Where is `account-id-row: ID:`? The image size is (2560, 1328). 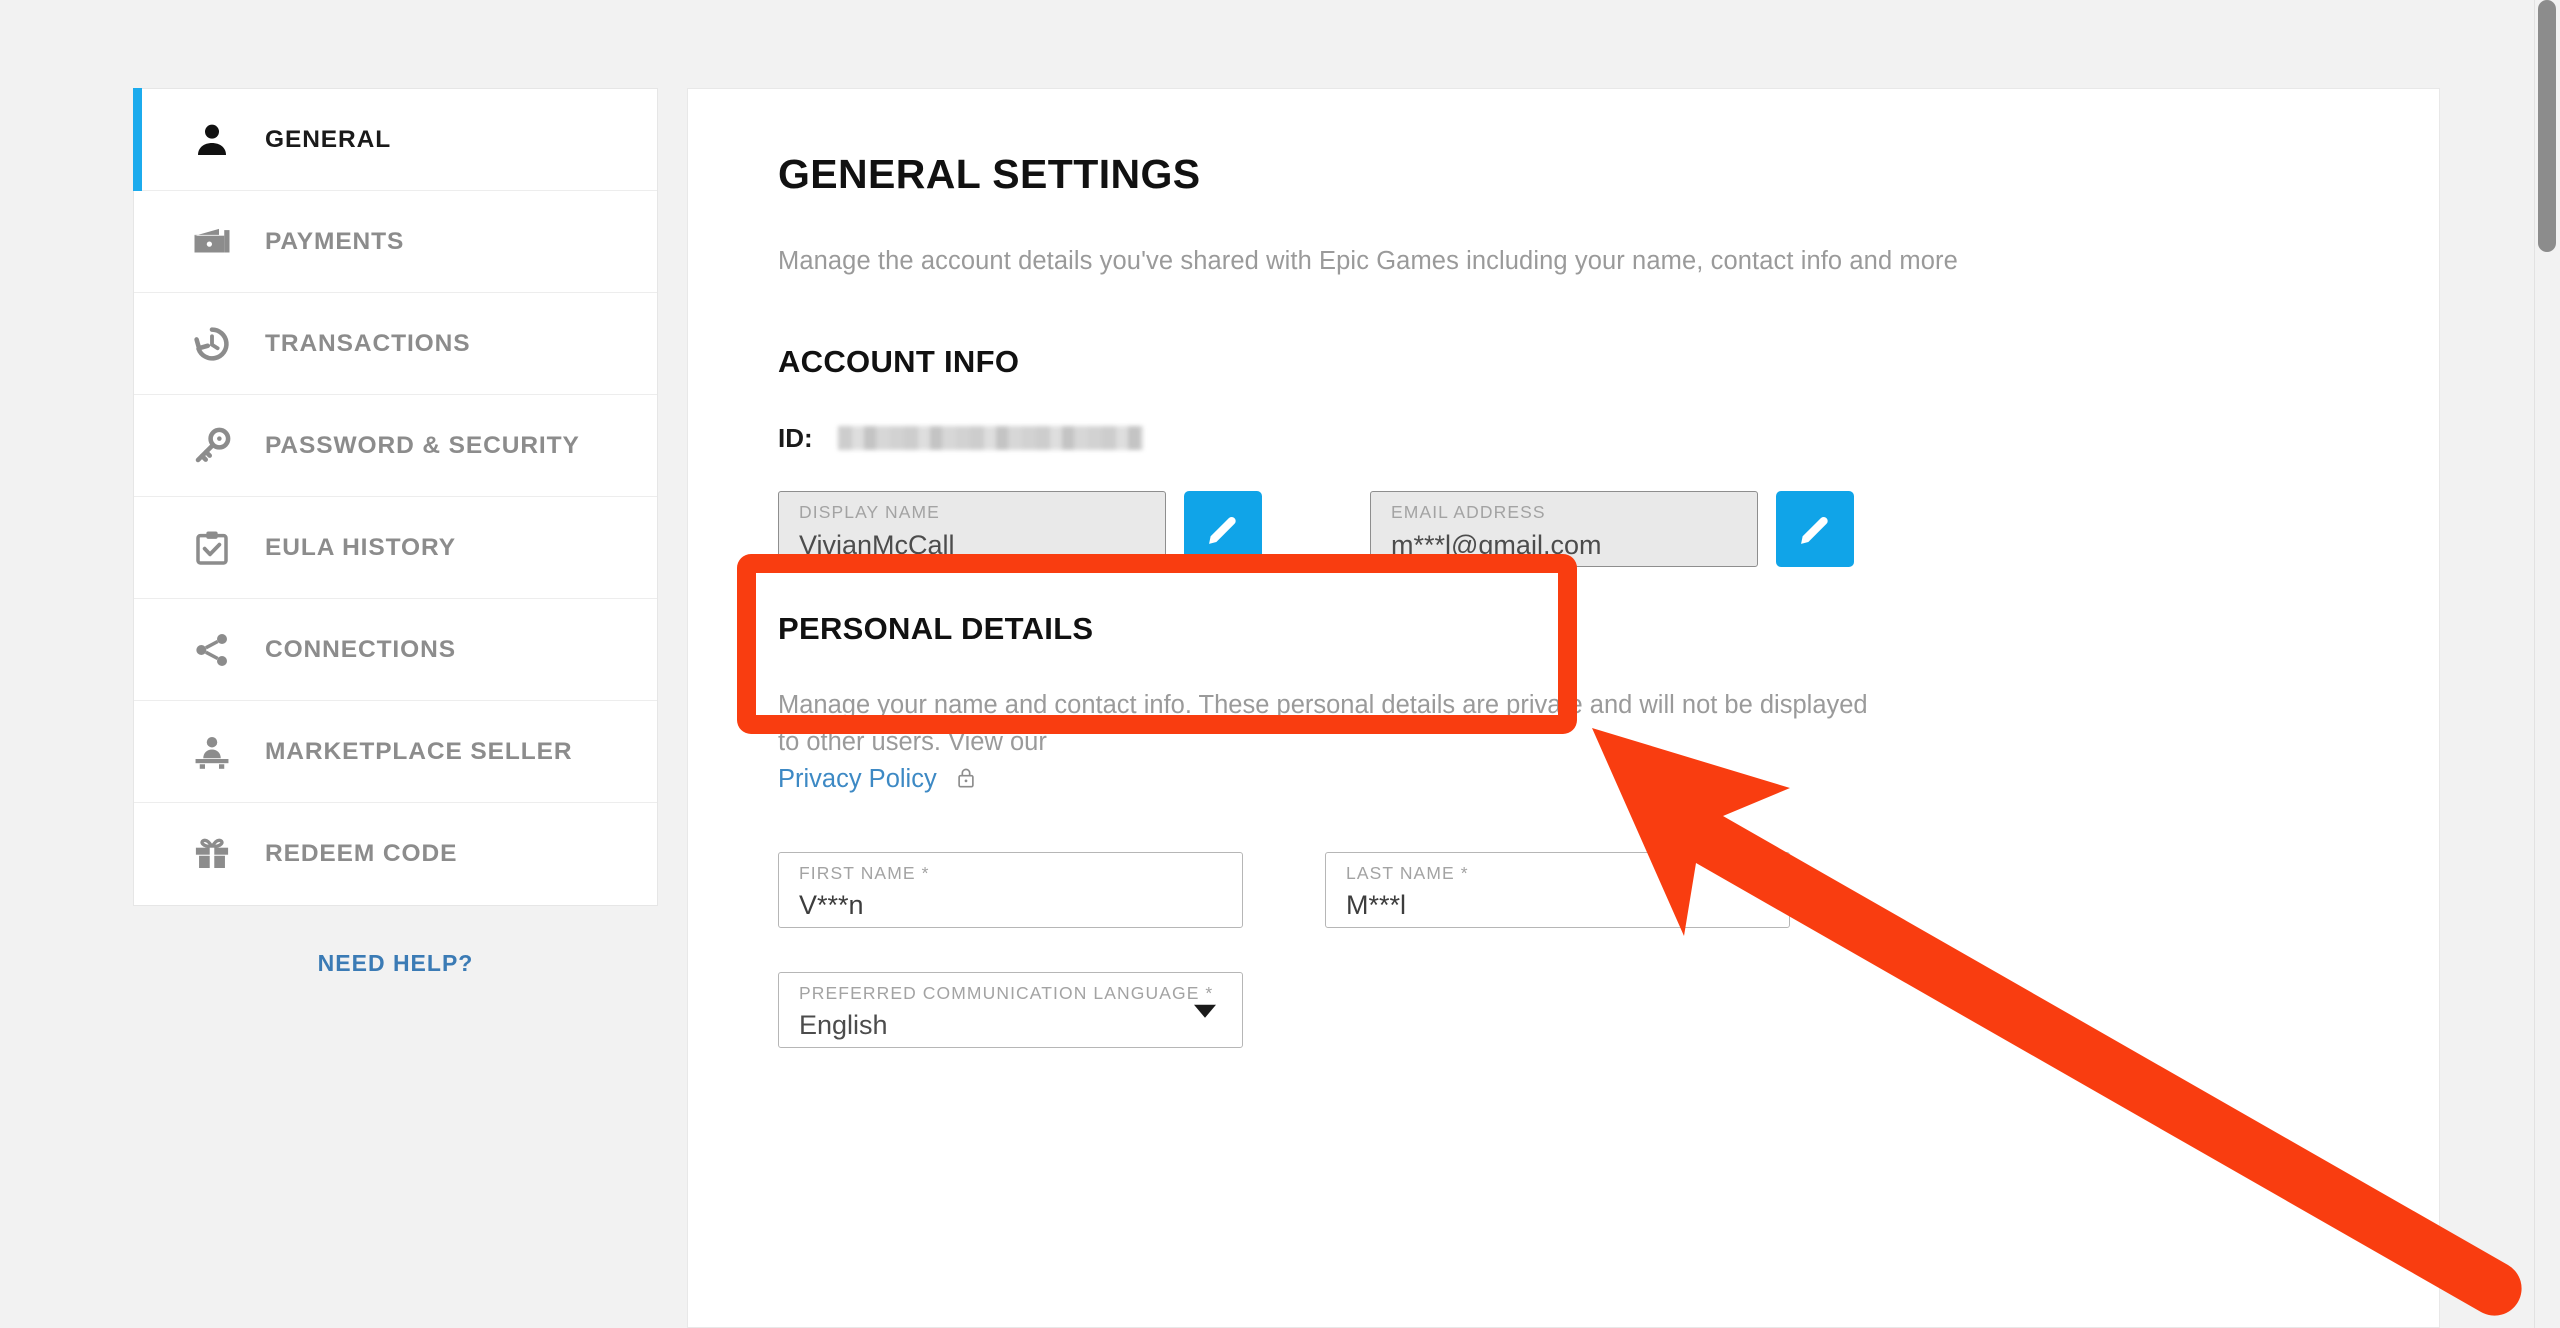
account-id-row: ID: is located at coordinates (1608, 438).